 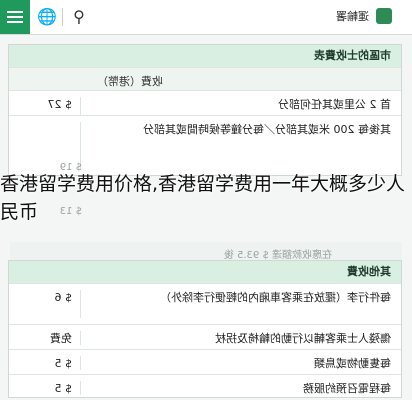 I want to click on row-description: 每程電召預約服務, so click(x=347, y=388).